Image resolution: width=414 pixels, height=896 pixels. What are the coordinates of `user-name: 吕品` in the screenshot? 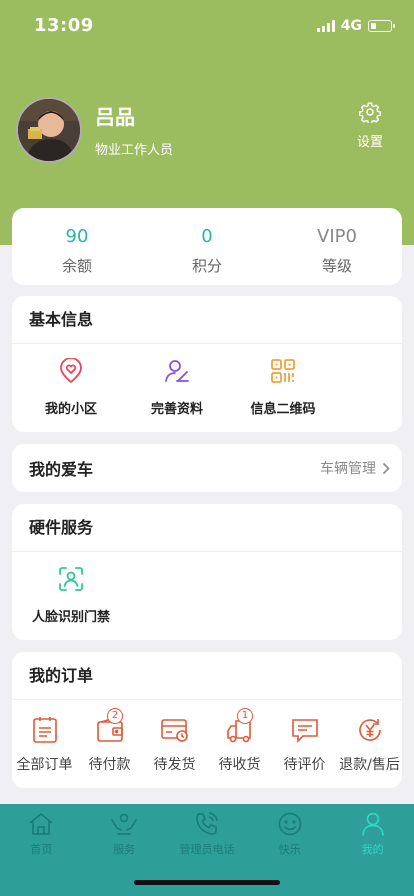 It's located at (115, 117).